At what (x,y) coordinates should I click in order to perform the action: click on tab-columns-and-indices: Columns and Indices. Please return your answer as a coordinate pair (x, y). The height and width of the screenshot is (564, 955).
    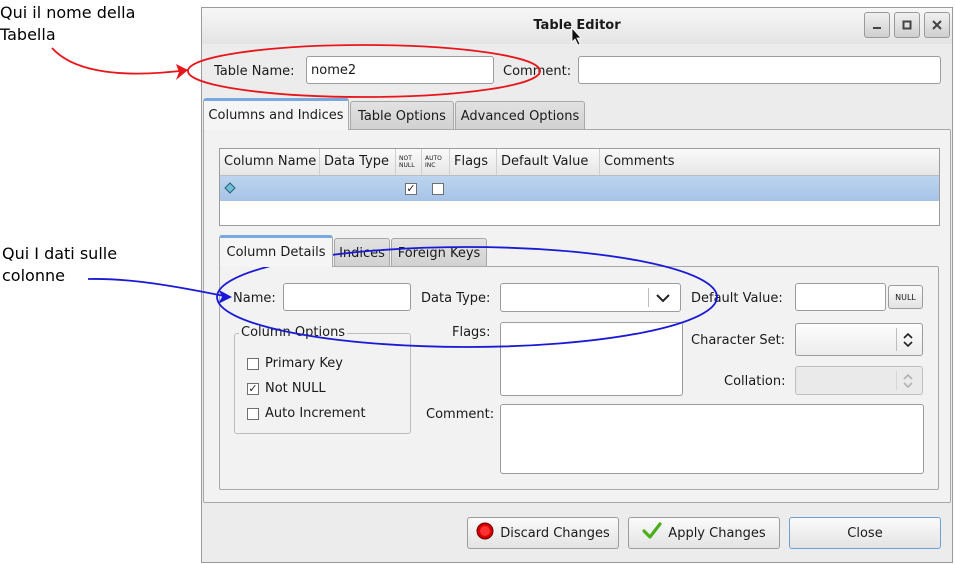
    Looking at the image, I should click on (276, 114).